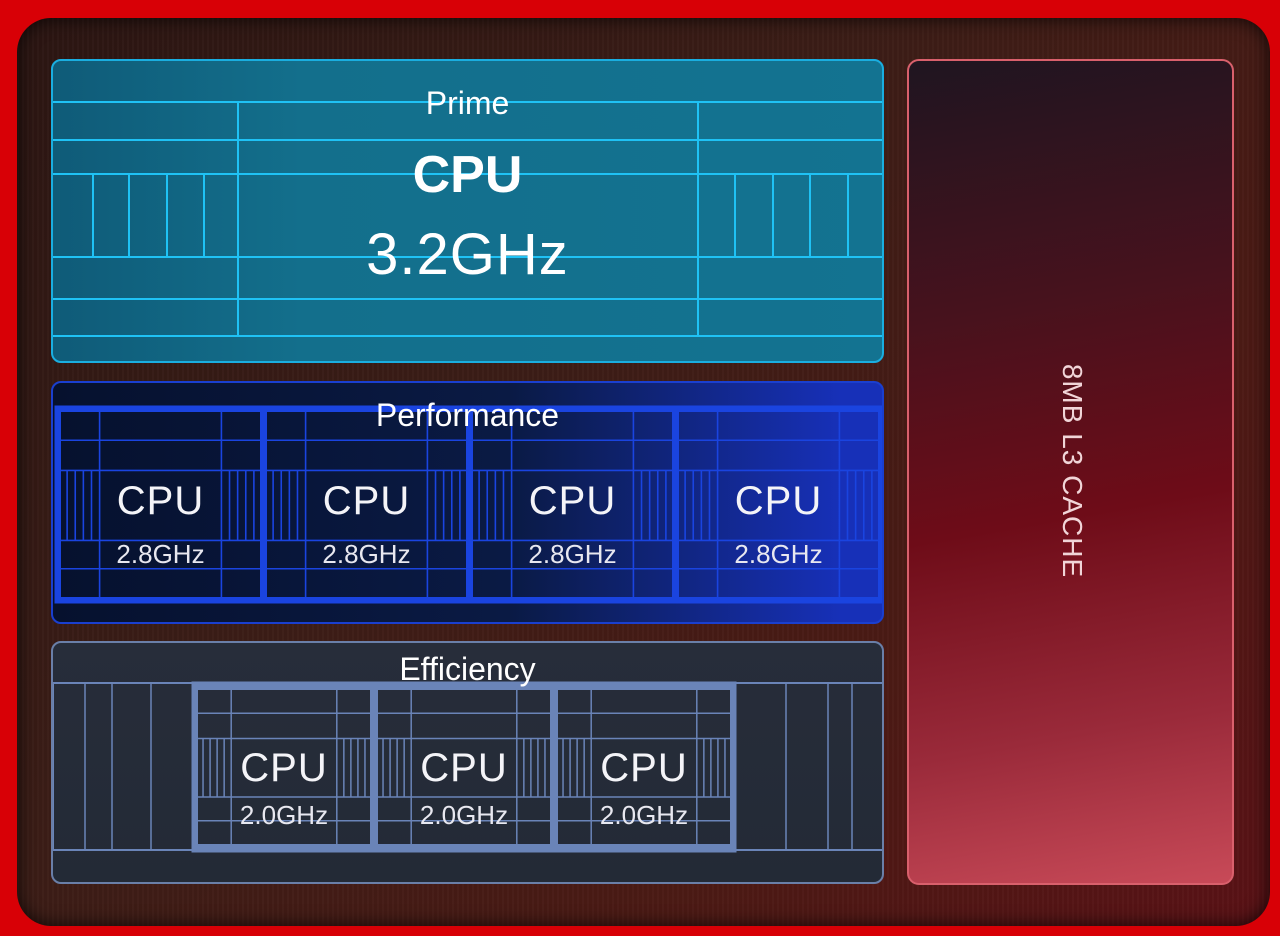 The width and height of the screenshot is (1280, 936). I want to click on efficiency-core-3-frequency: 2.0GHz, so click(644, 815).